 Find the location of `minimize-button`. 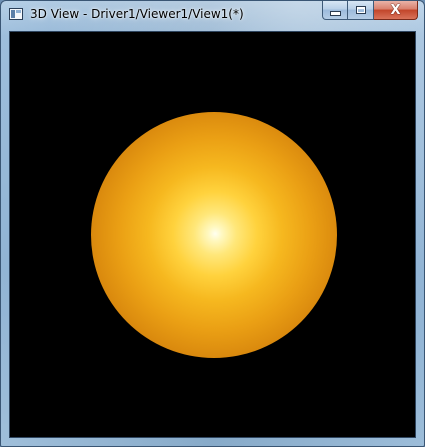

minimize-button is located at coordinates (335, 10).